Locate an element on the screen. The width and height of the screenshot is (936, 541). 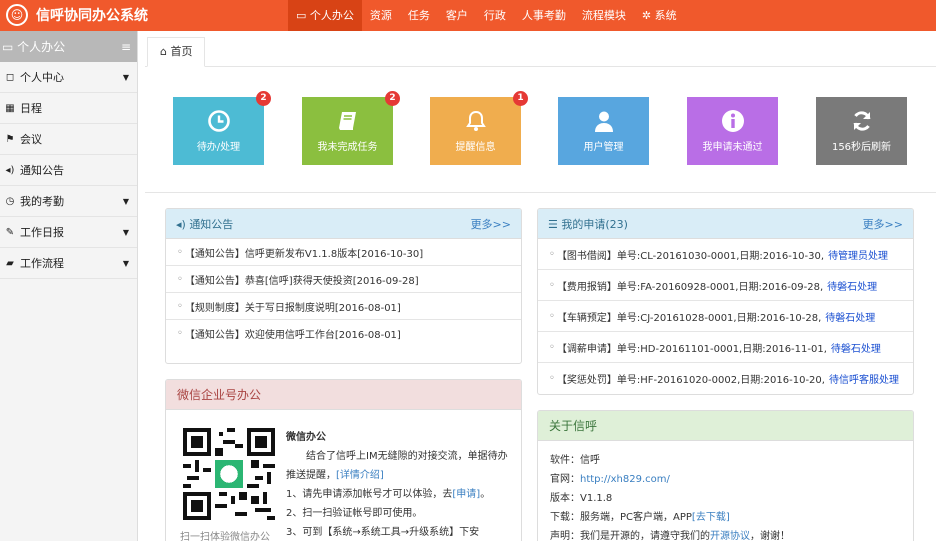
tile-refresh: 156秒后刷新 is located at coordinates (861, 131).